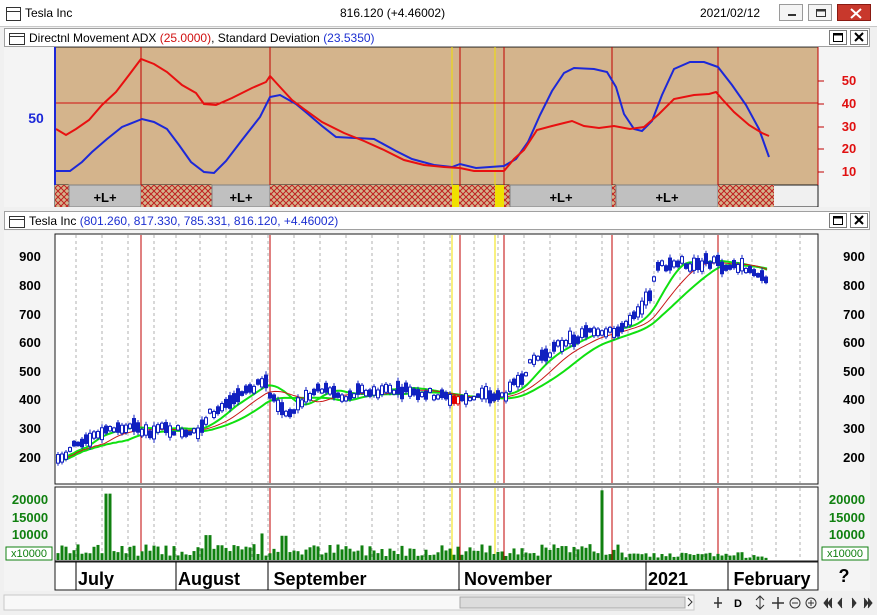 This screenshot has width=877, height=615. I want to click on scroll-end-icon, so click(868, 603).